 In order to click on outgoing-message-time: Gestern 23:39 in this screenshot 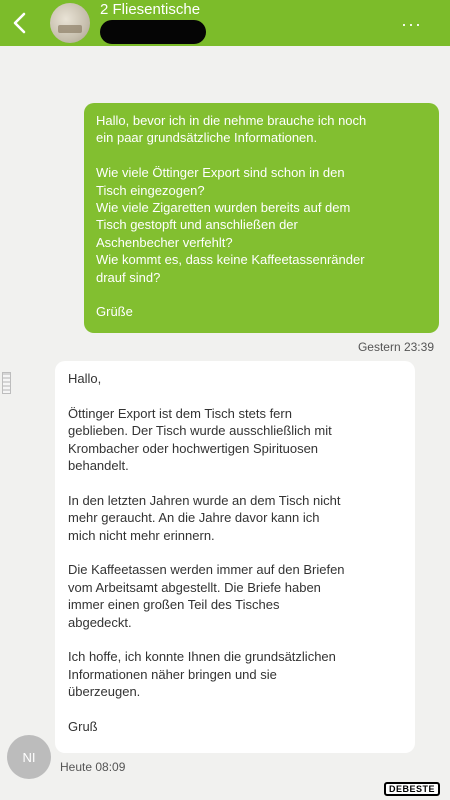, I will do `click(395, 347)`.